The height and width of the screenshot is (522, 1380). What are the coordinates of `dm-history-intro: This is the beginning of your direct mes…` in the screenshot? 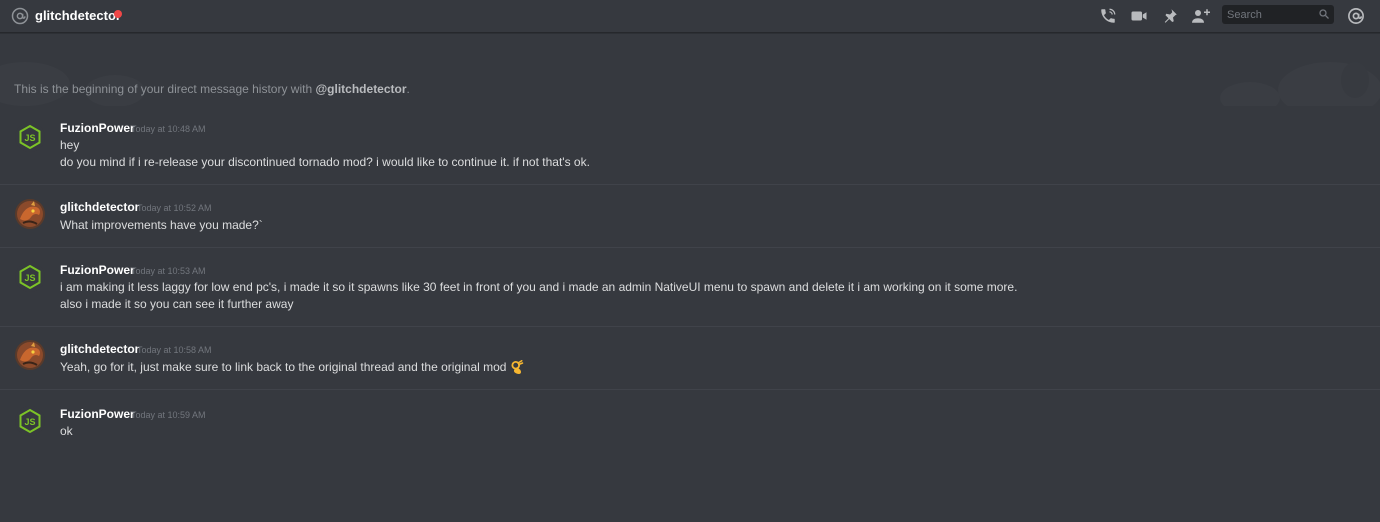 It's located at (212, 89).